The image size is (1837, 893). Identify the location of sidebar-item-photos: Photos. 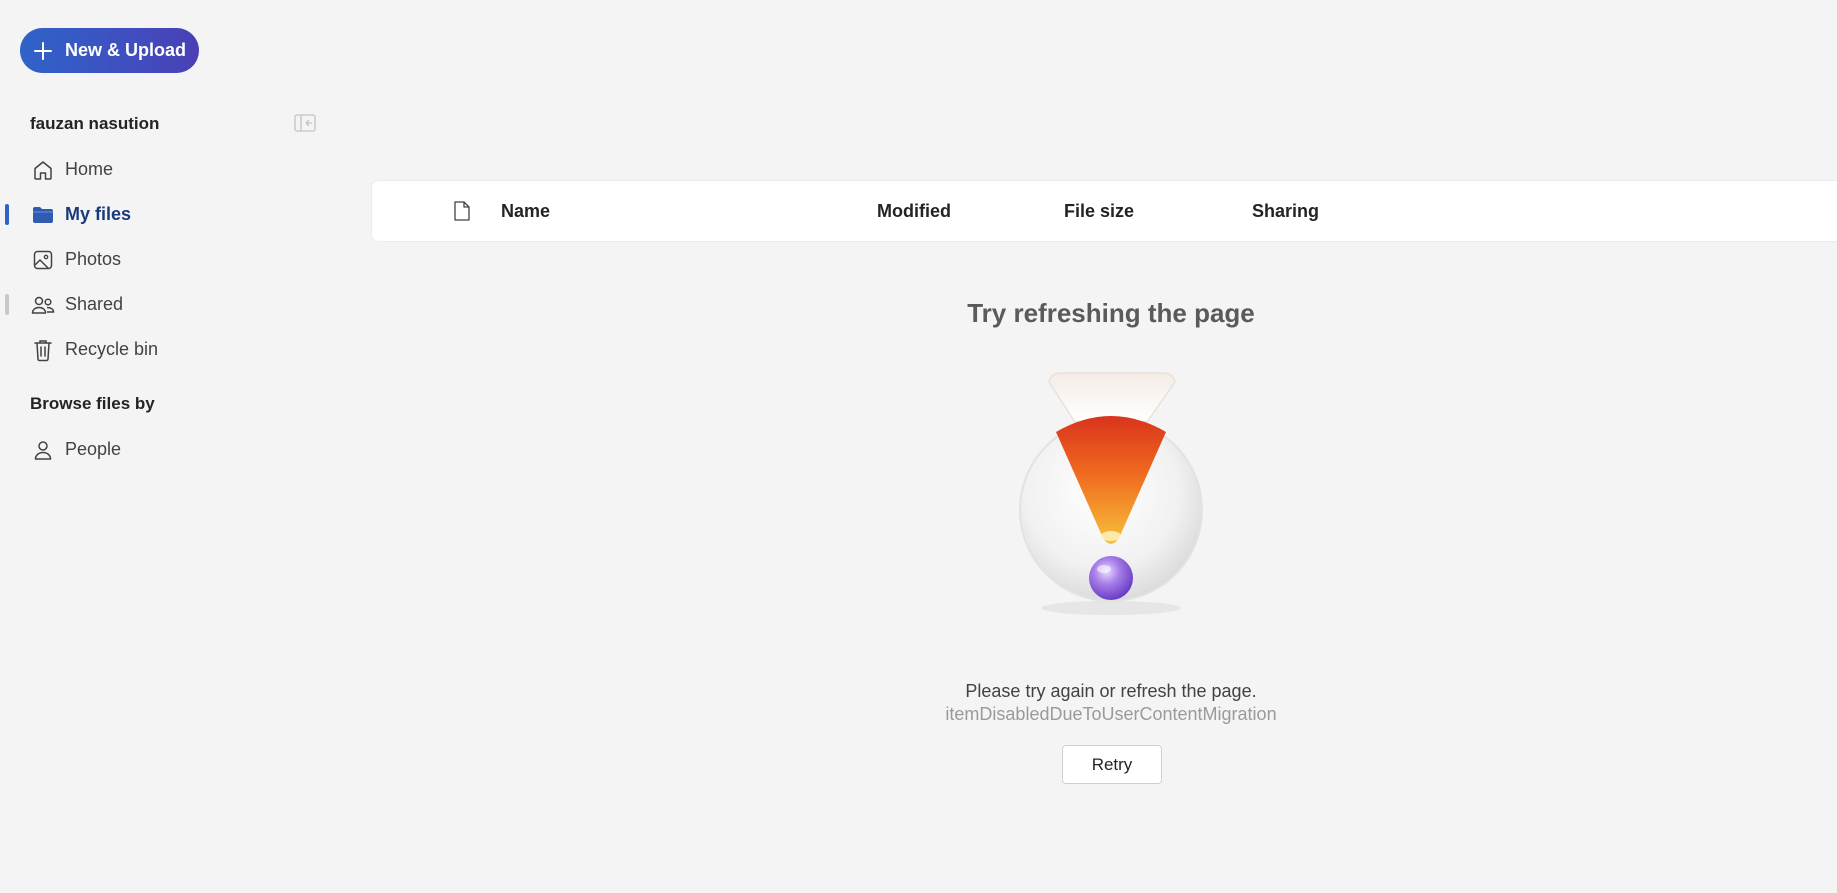
(165, 259).